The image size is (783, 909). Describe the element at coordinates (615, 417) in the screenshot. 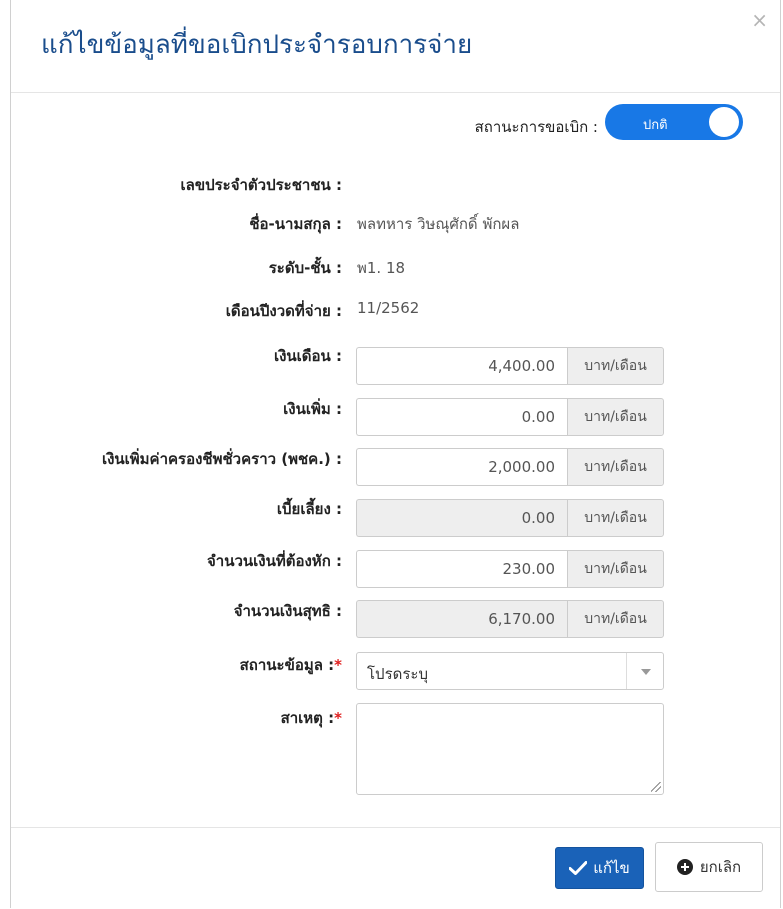

I see `extra-pay-unit: บาท/เดือน` at that location.